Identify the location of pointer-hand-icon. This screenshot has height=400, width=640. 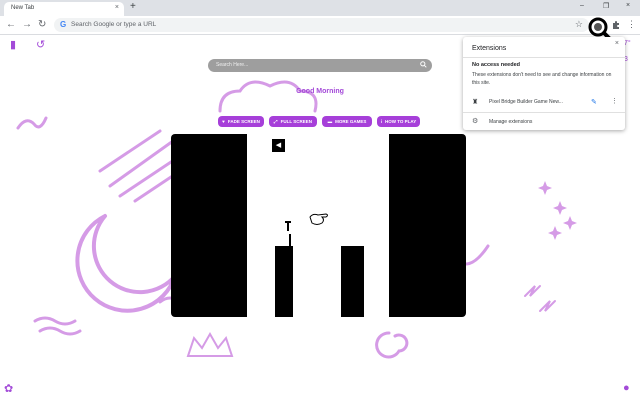
(318, 219).